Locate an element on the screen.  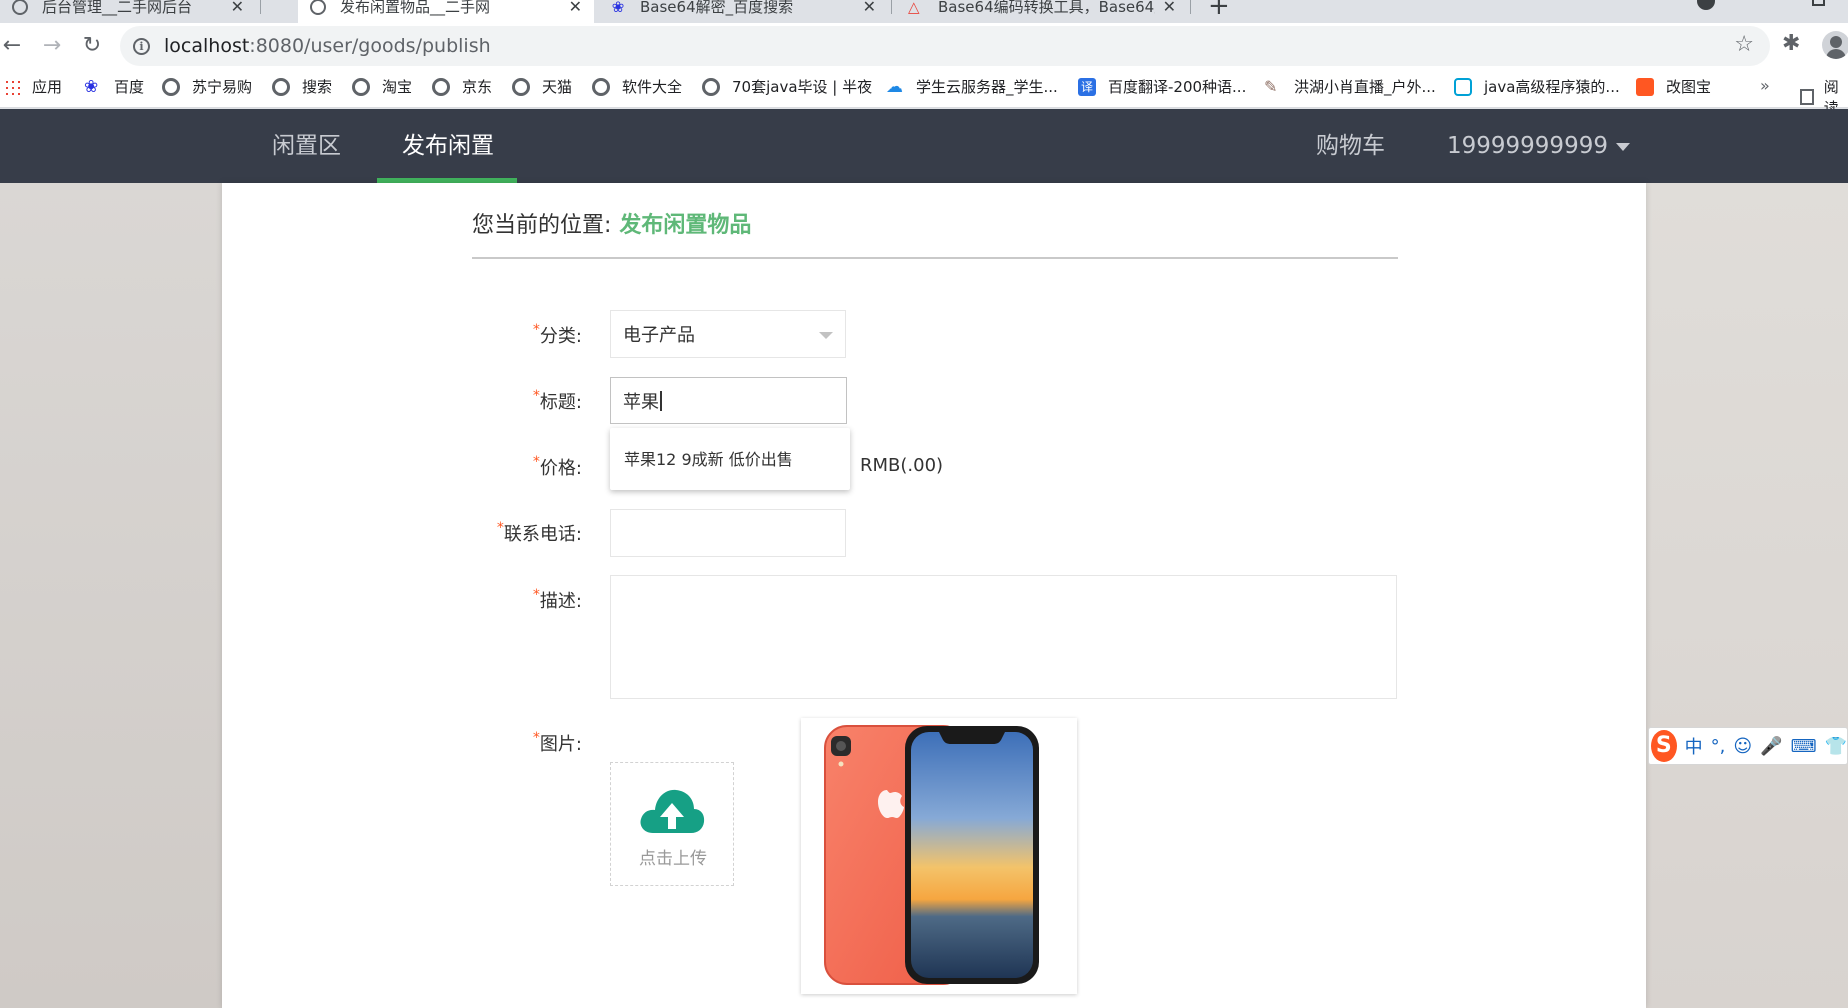
price-unit: RMB(.00) is located at coordinates (902, 465).